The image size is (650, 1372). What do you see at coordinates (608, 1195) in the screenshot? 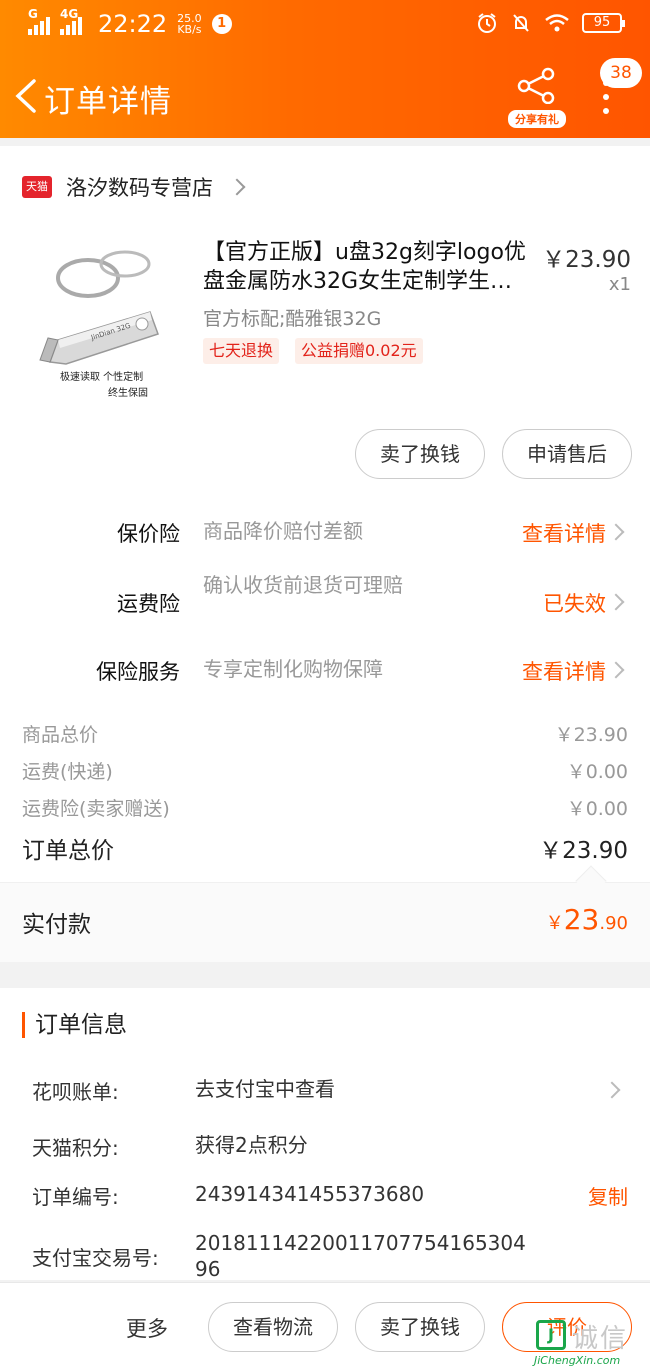
I see `copy-order-number-button: 复制` at bounding box center [608, 1195].